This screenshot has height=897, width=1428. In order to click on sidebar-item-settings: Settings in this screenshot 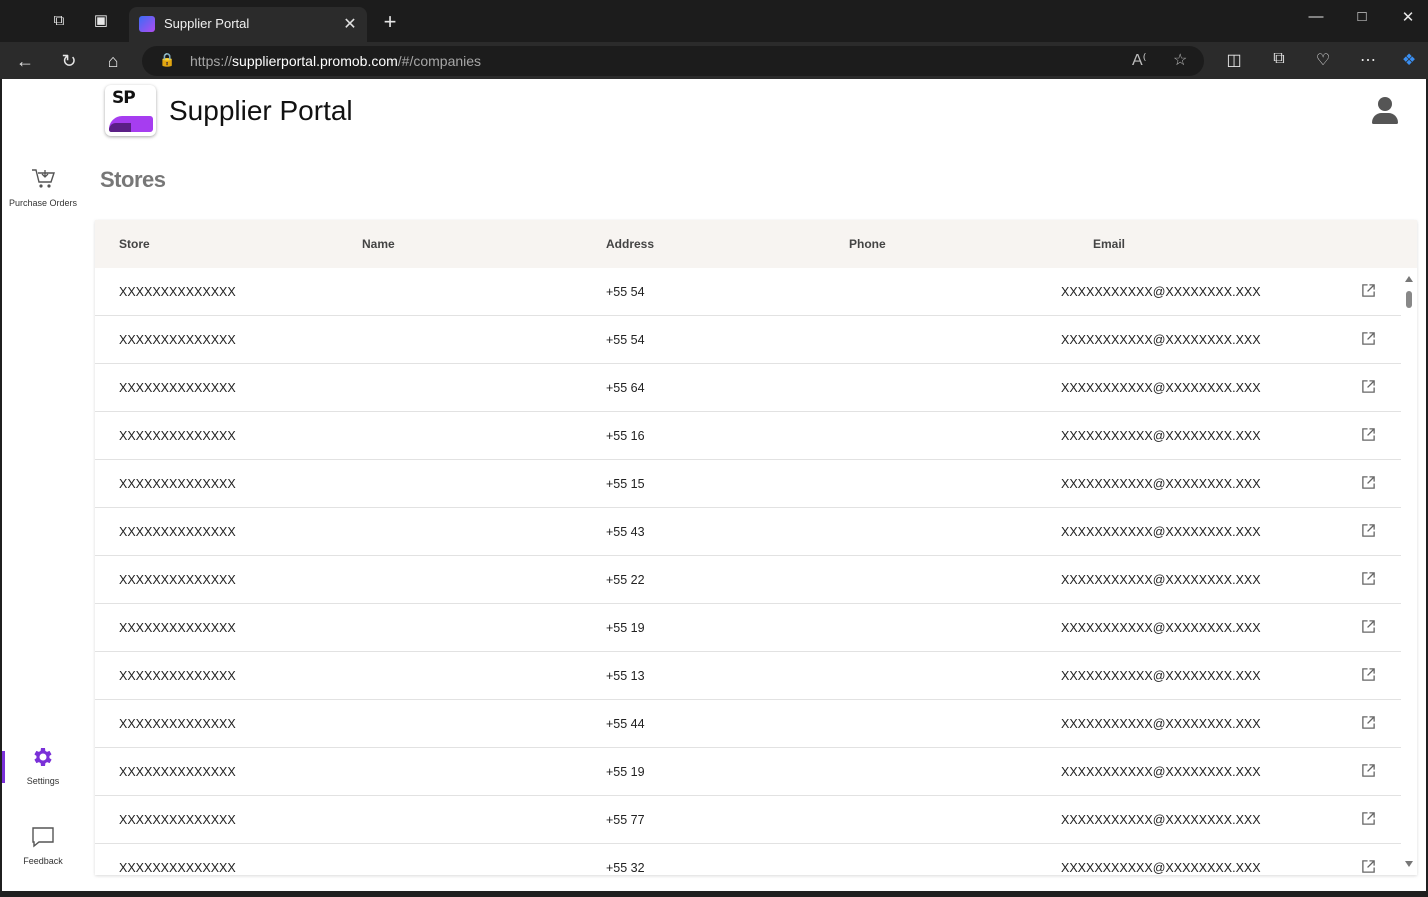, I will do `click(43, 765)`.